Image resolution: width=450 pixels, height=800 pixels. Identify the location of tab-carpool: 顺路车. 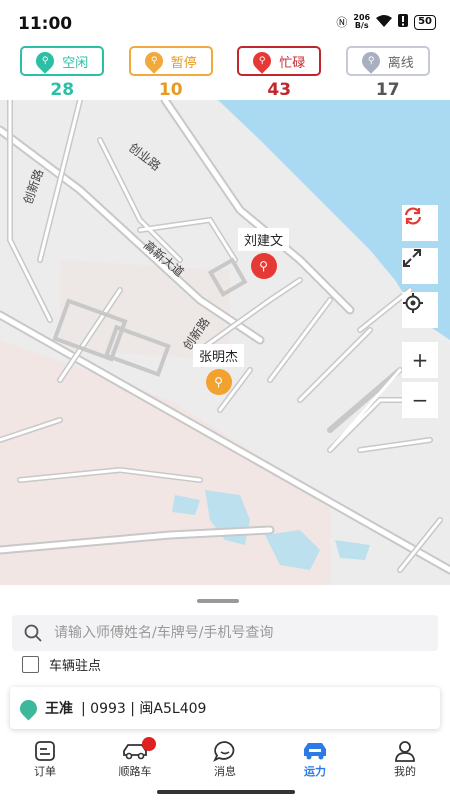
(135, 760).